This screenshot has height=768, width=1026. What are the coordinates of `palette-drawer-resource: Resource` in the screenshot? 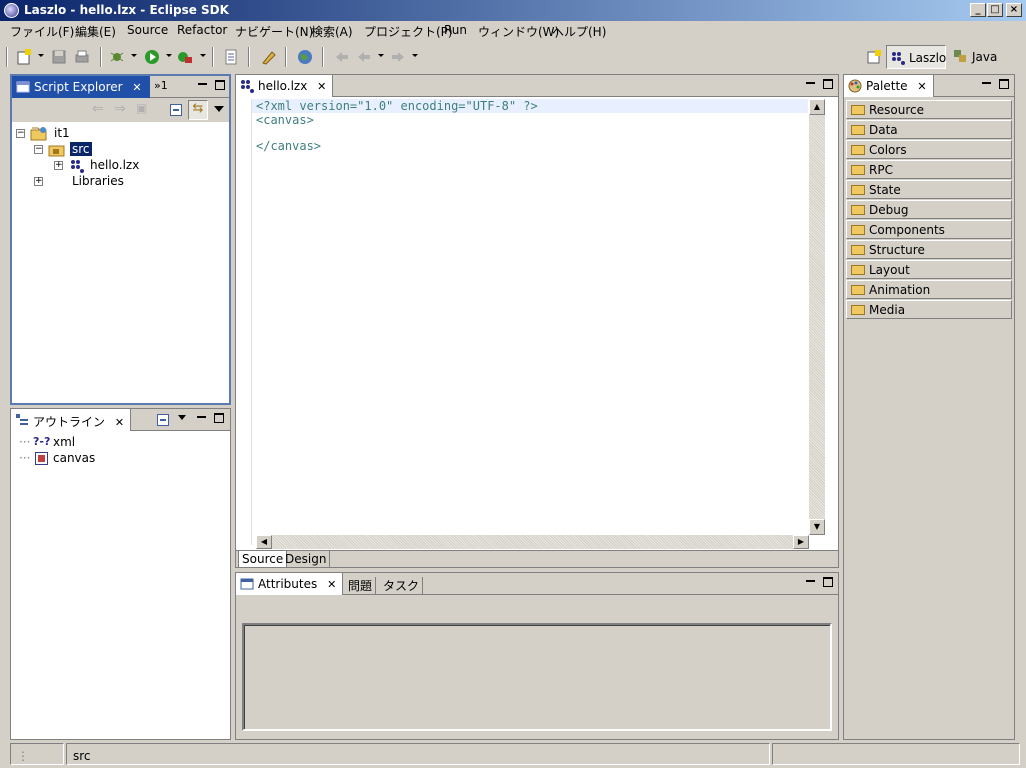 It's located at (929, 109).